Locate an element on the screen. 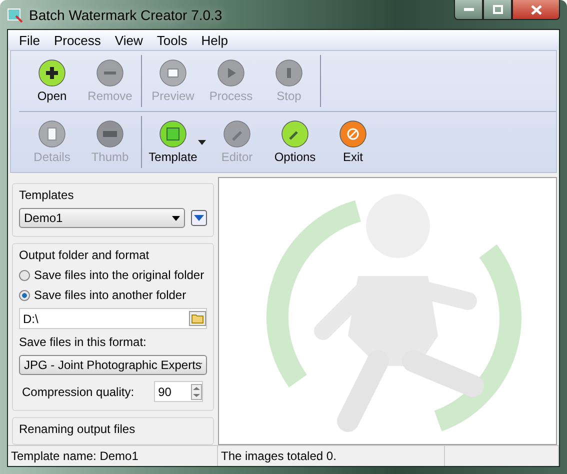 Image resolution: width=567 pixels, height=474 pixels. toolbar-button: Open is located at coordinates (52, 81).